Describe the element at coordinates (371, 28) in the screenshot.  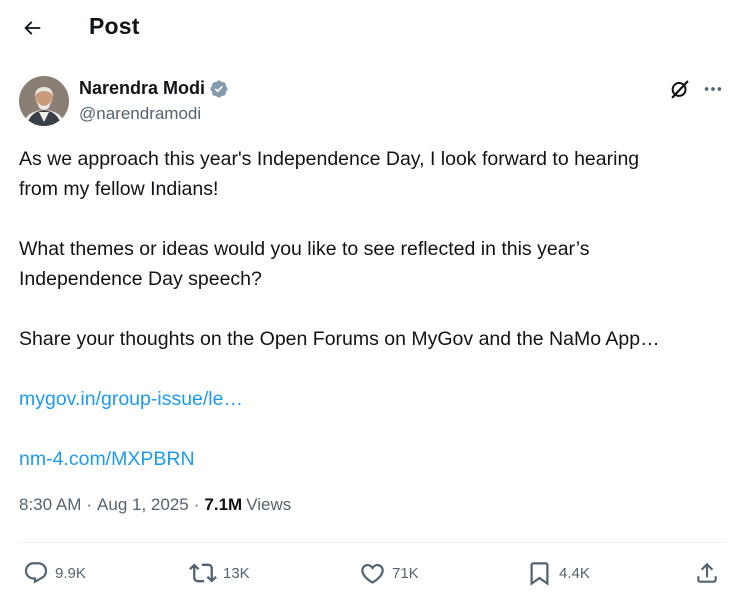
I see `post-header: Post` at that location.